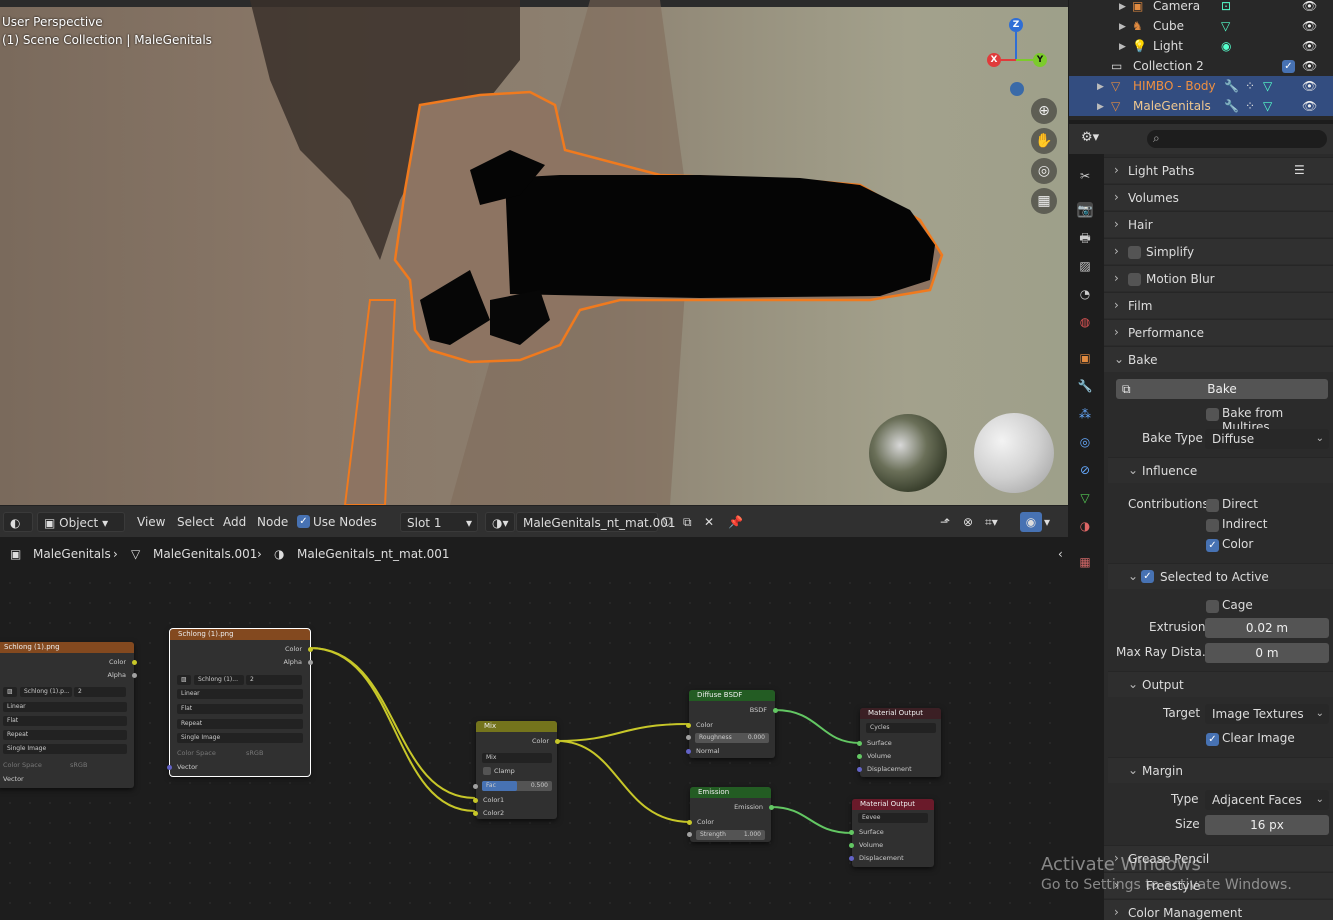  What do you see at coordinates (1040, 60) in the screenshot?
I see `gizmo-y-axis: Y` at bounding box center [1040, 60].